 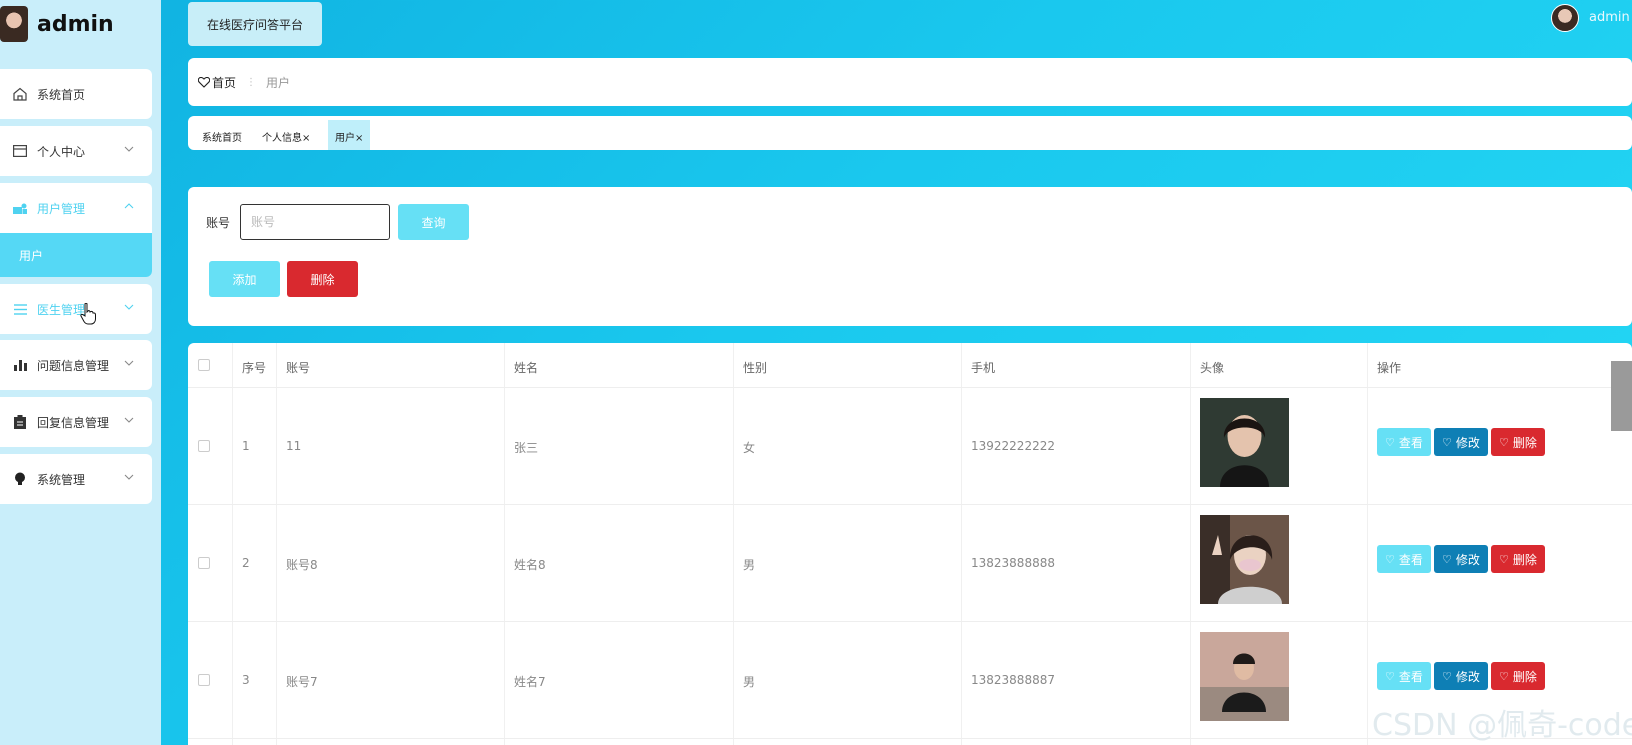 What do you see at coordinates (246, 446) in the screenshot?
I see `cell-index: 1` at bounding box center [246, 446].